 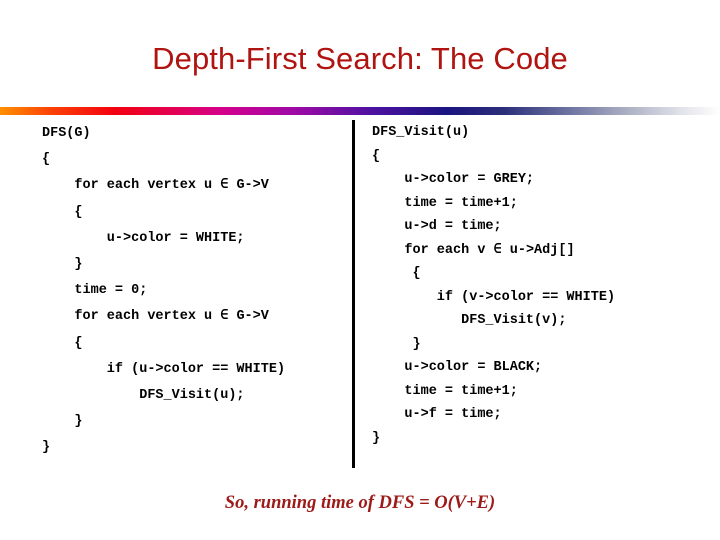 What do you see at coordinates (360, 503) in the screenshot?
I see `running-time-note: So, running time of DFS = O(V+E)` at bounding box center [360, 503].